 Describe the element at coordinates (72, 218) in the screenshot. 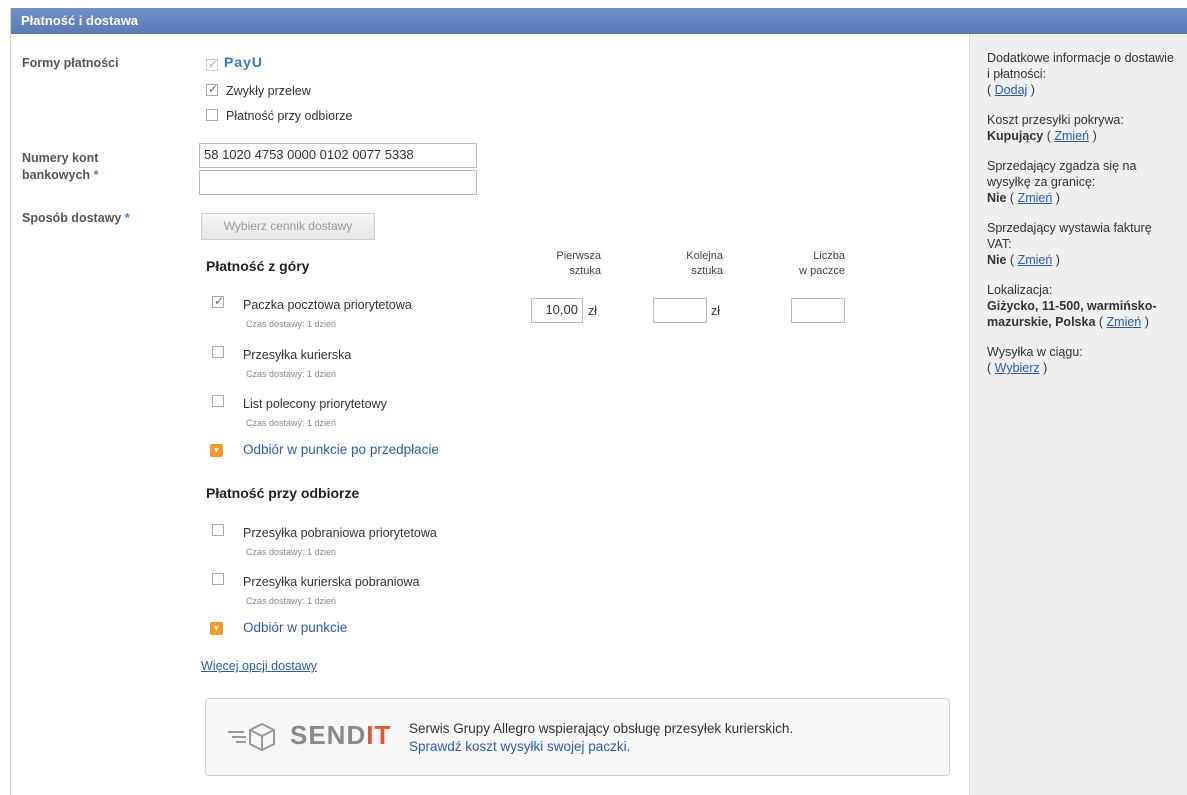

I see `delivery-method-label-text: Sposób dostawy` at that location.